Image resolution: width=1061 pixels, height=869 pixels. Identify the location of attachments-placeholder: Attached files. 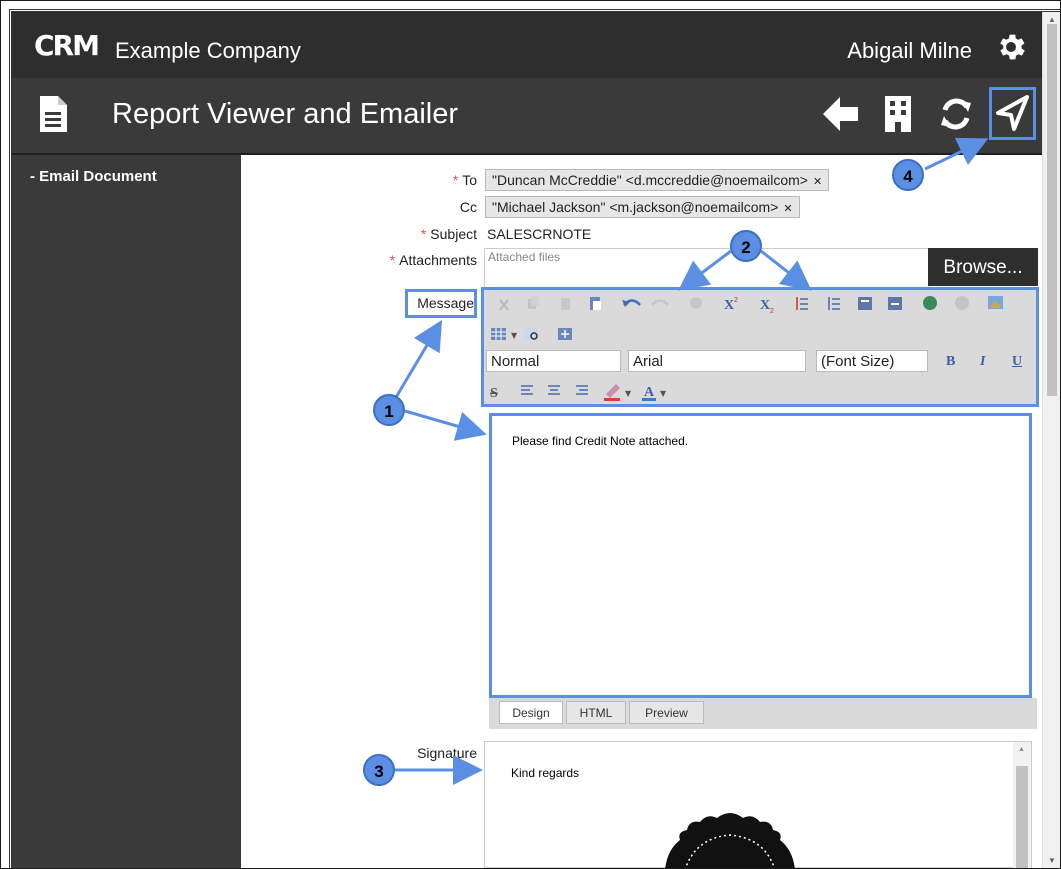
(524, 257).